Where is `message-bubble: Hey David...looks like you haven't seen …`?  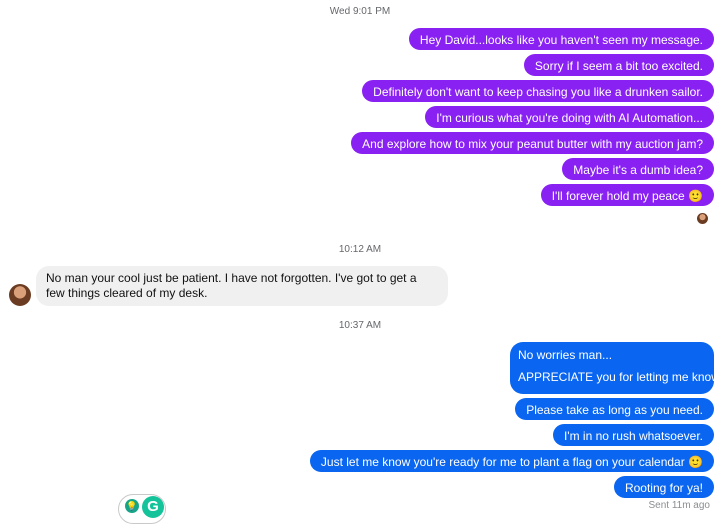 message-bubble: Hey David...looks like you haven't seen … is located at coordinates (561, 39).